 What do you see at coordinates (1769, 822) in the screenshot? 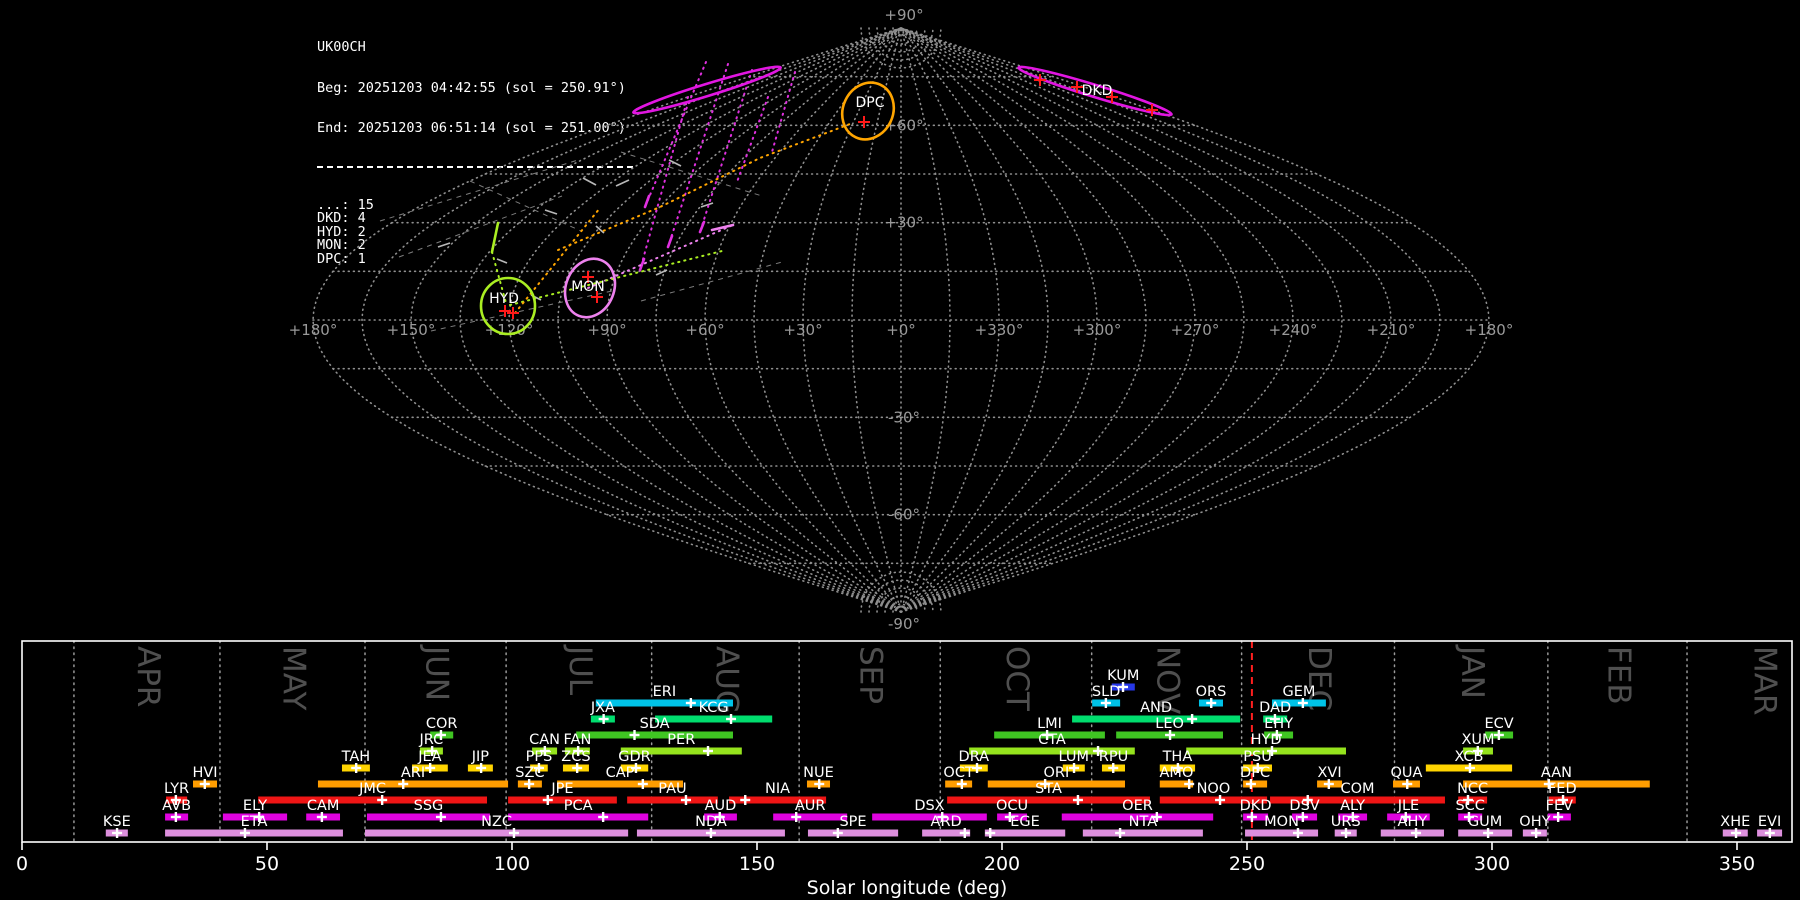
I see `svg-text: EVI` at bounding box center [1769, 822].